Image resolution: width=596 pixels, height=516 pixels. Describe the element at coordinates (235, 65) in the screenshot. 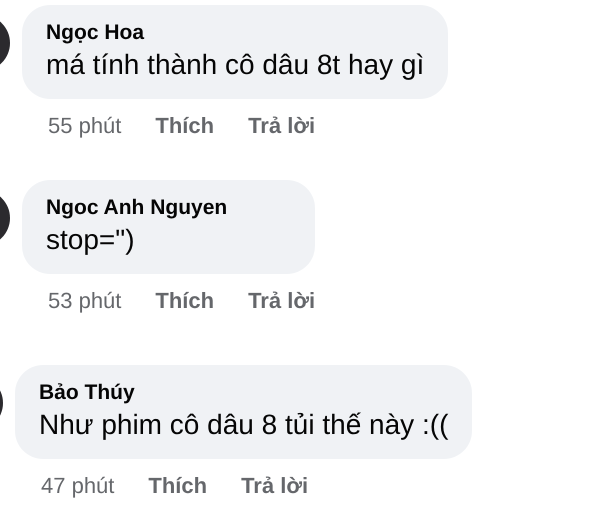

I see `comment-text: má tính thành cô dâu 8t hay gì` at that location.